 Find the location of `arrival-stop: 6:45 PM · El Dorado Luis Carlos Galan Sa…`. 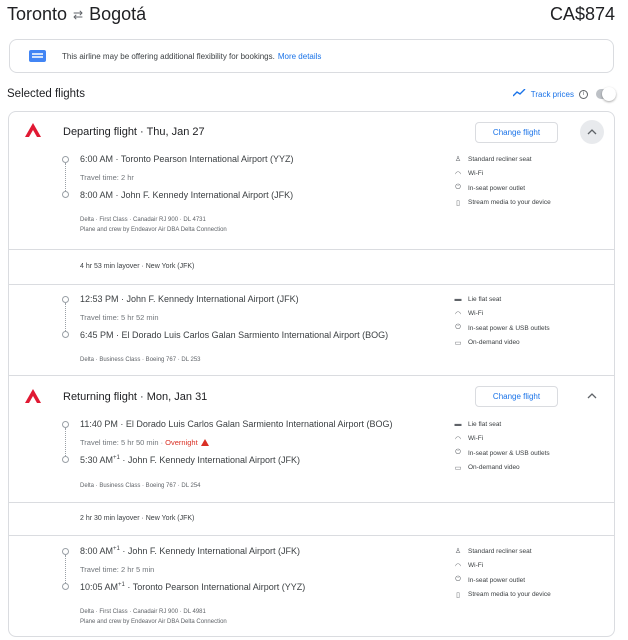

arrival-stop: 6:45 PM · El Dorado Luis Carlos Galan Sa… is located at coordinates (234, 335).